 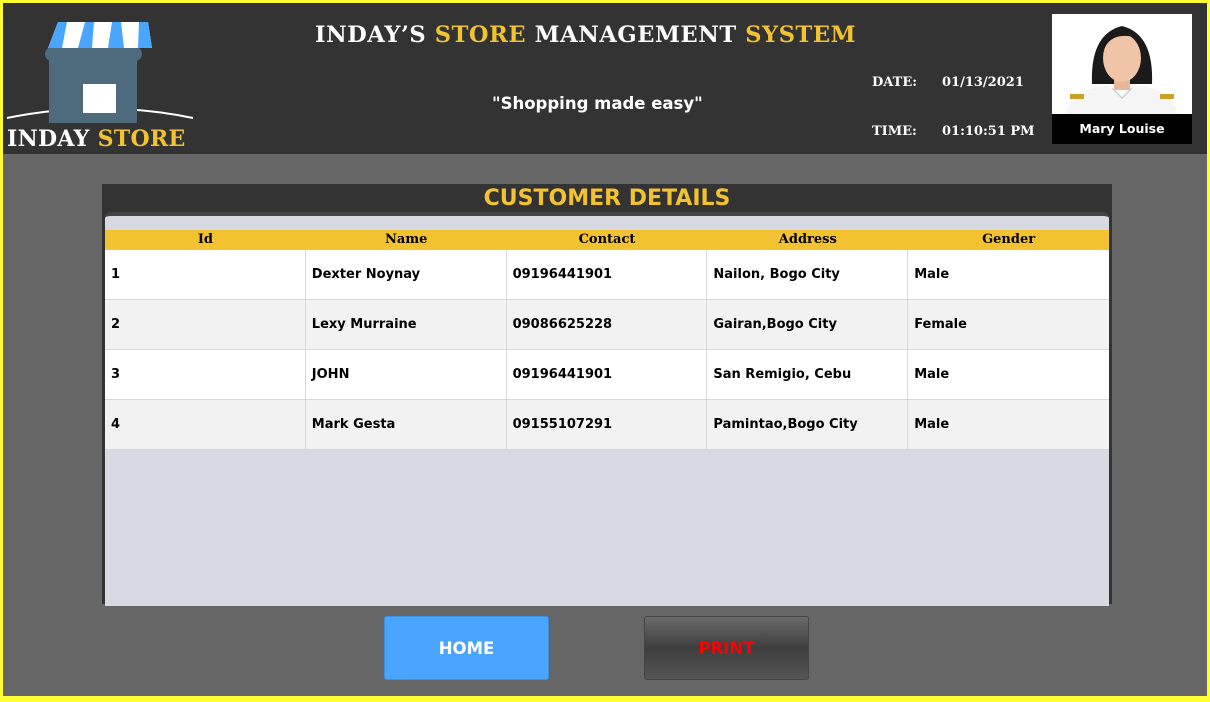 What do you see at coordinates (726, 648) in the screenshot?
I see `print-button: PRINT` at bounding box center [726, 648].